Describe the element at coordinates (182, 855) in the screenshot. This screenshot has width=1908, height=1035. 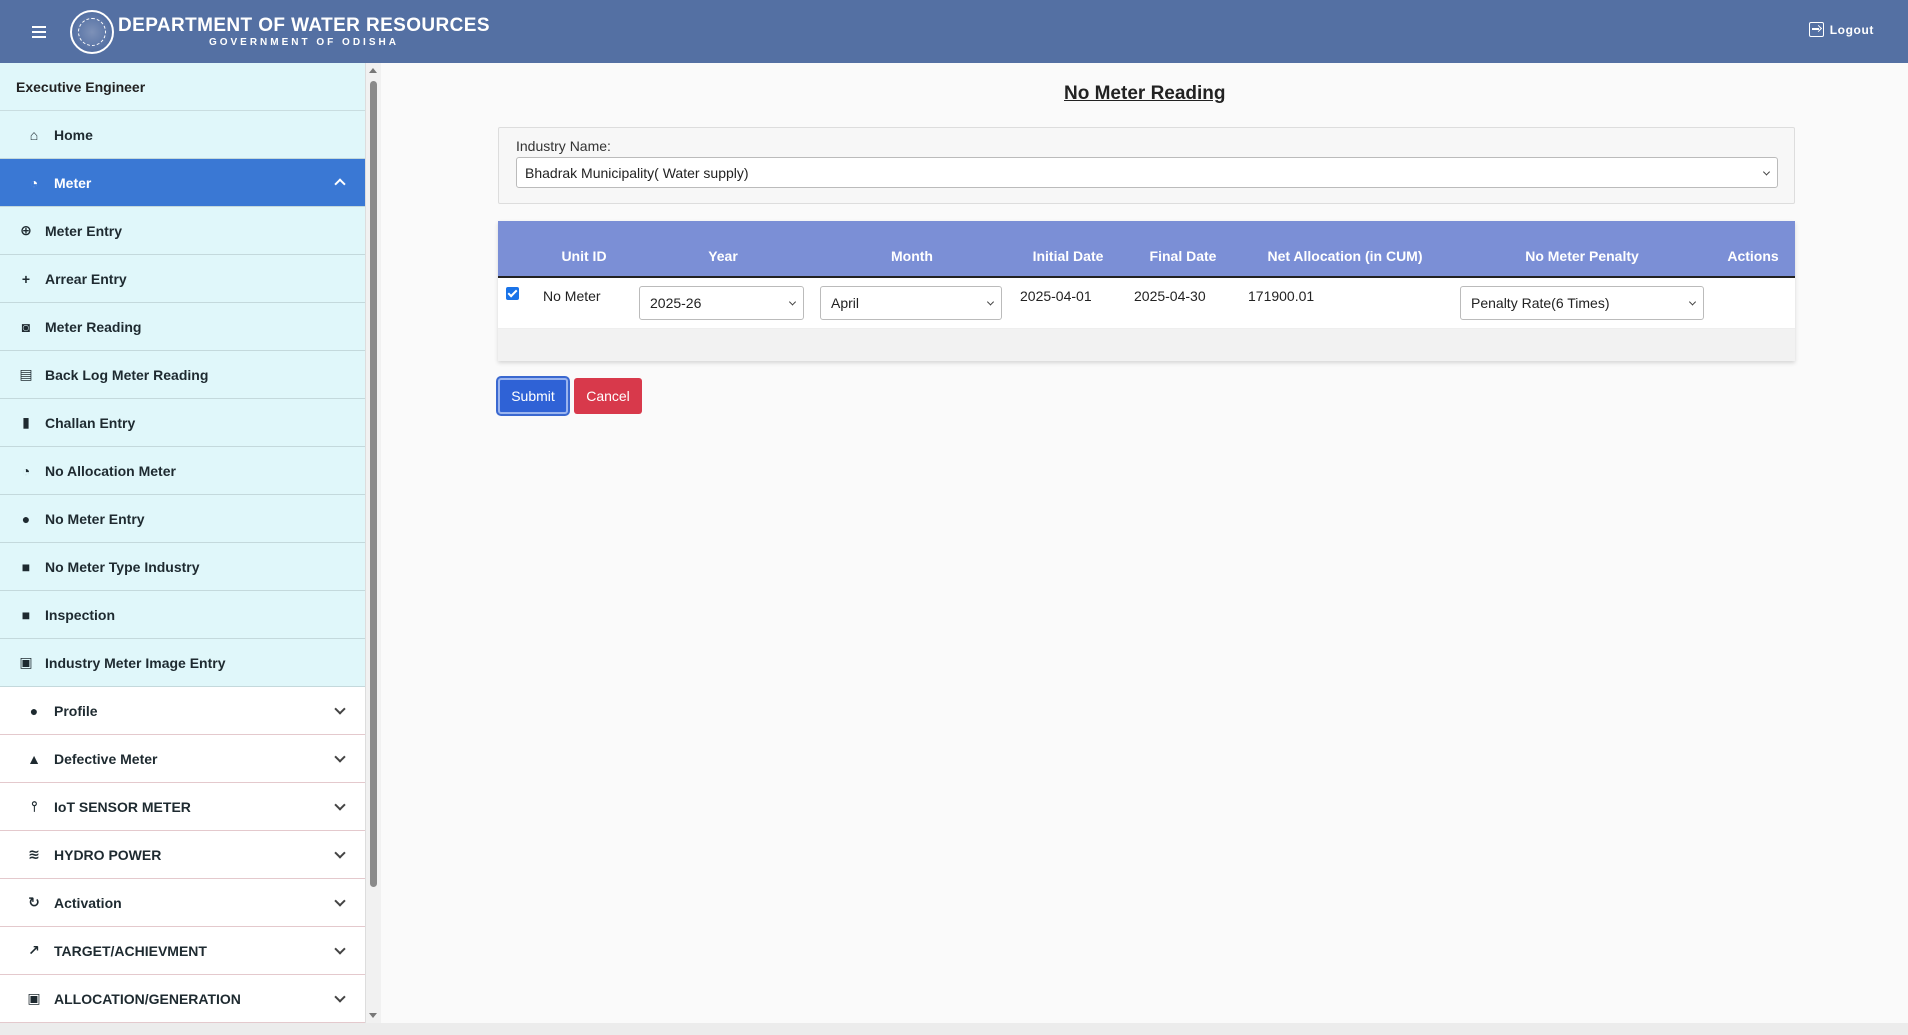
I see `sidebar-item-hydro-power: ≋ HYDRO POWER` at that location.